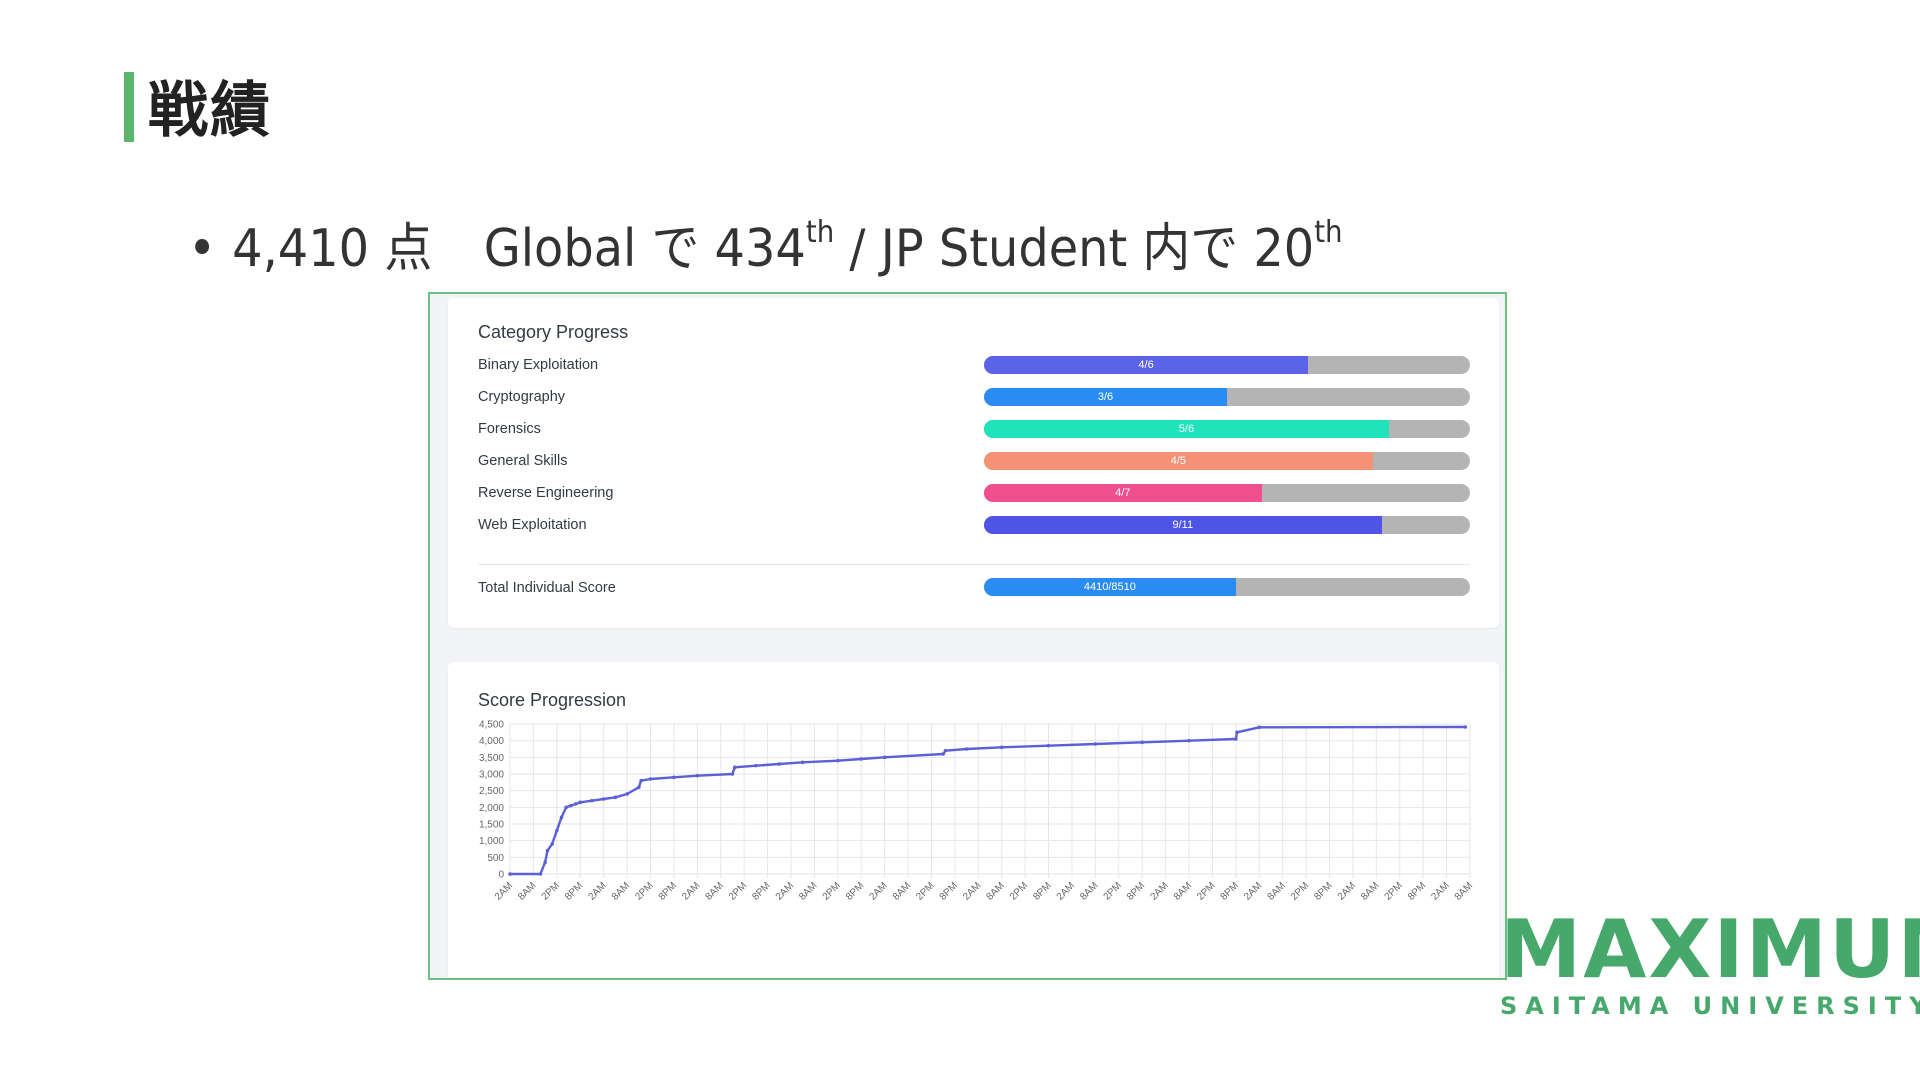 The width and height of the screenshot is (1920, 1080). I want to click on category-label: Binary Exploitation, so click(538, 365).